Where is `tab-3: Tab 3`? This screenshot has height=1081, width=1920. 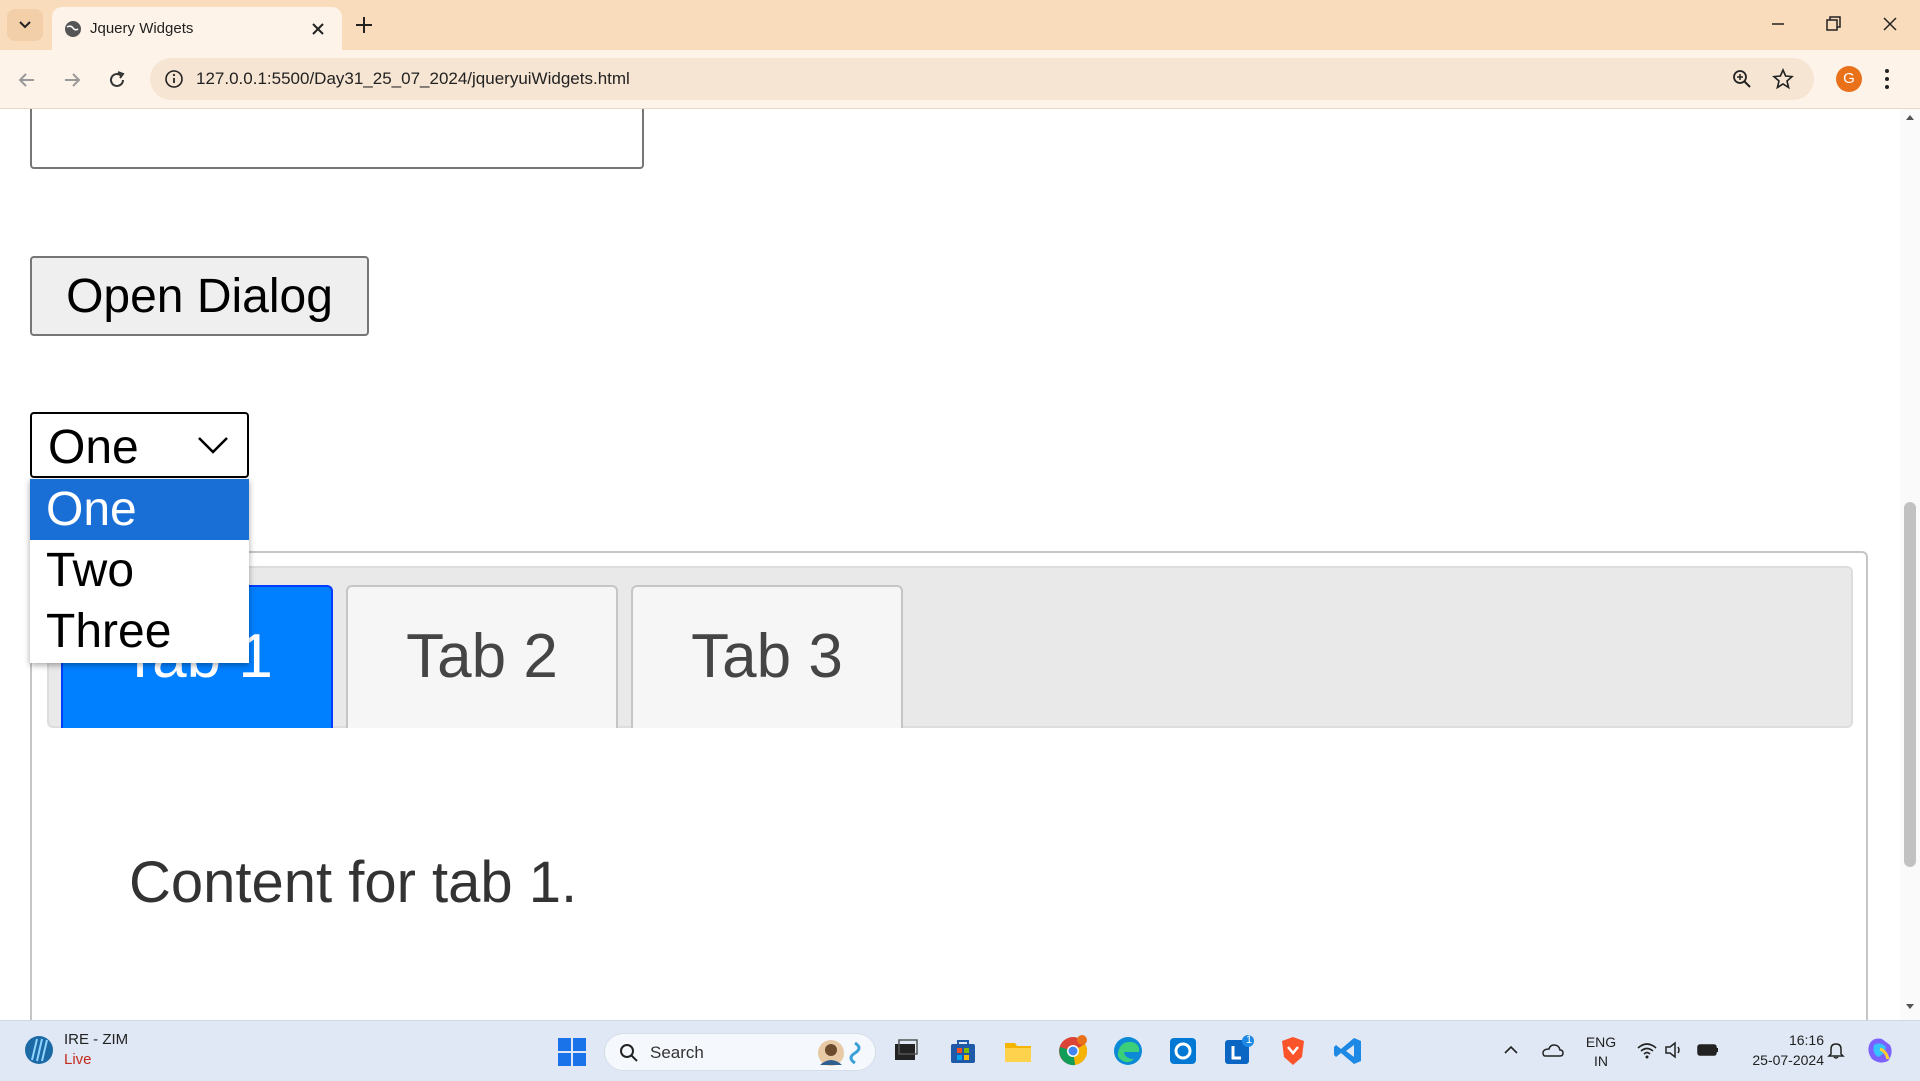
tab-3: Tab 3 is located at coordinates (767, 656).